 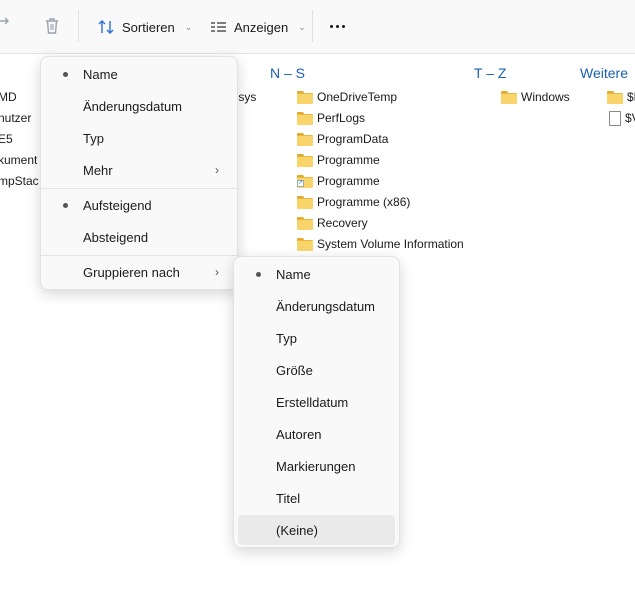 I want to click on group-header-other: Weitere, so click(x=604, y=73).